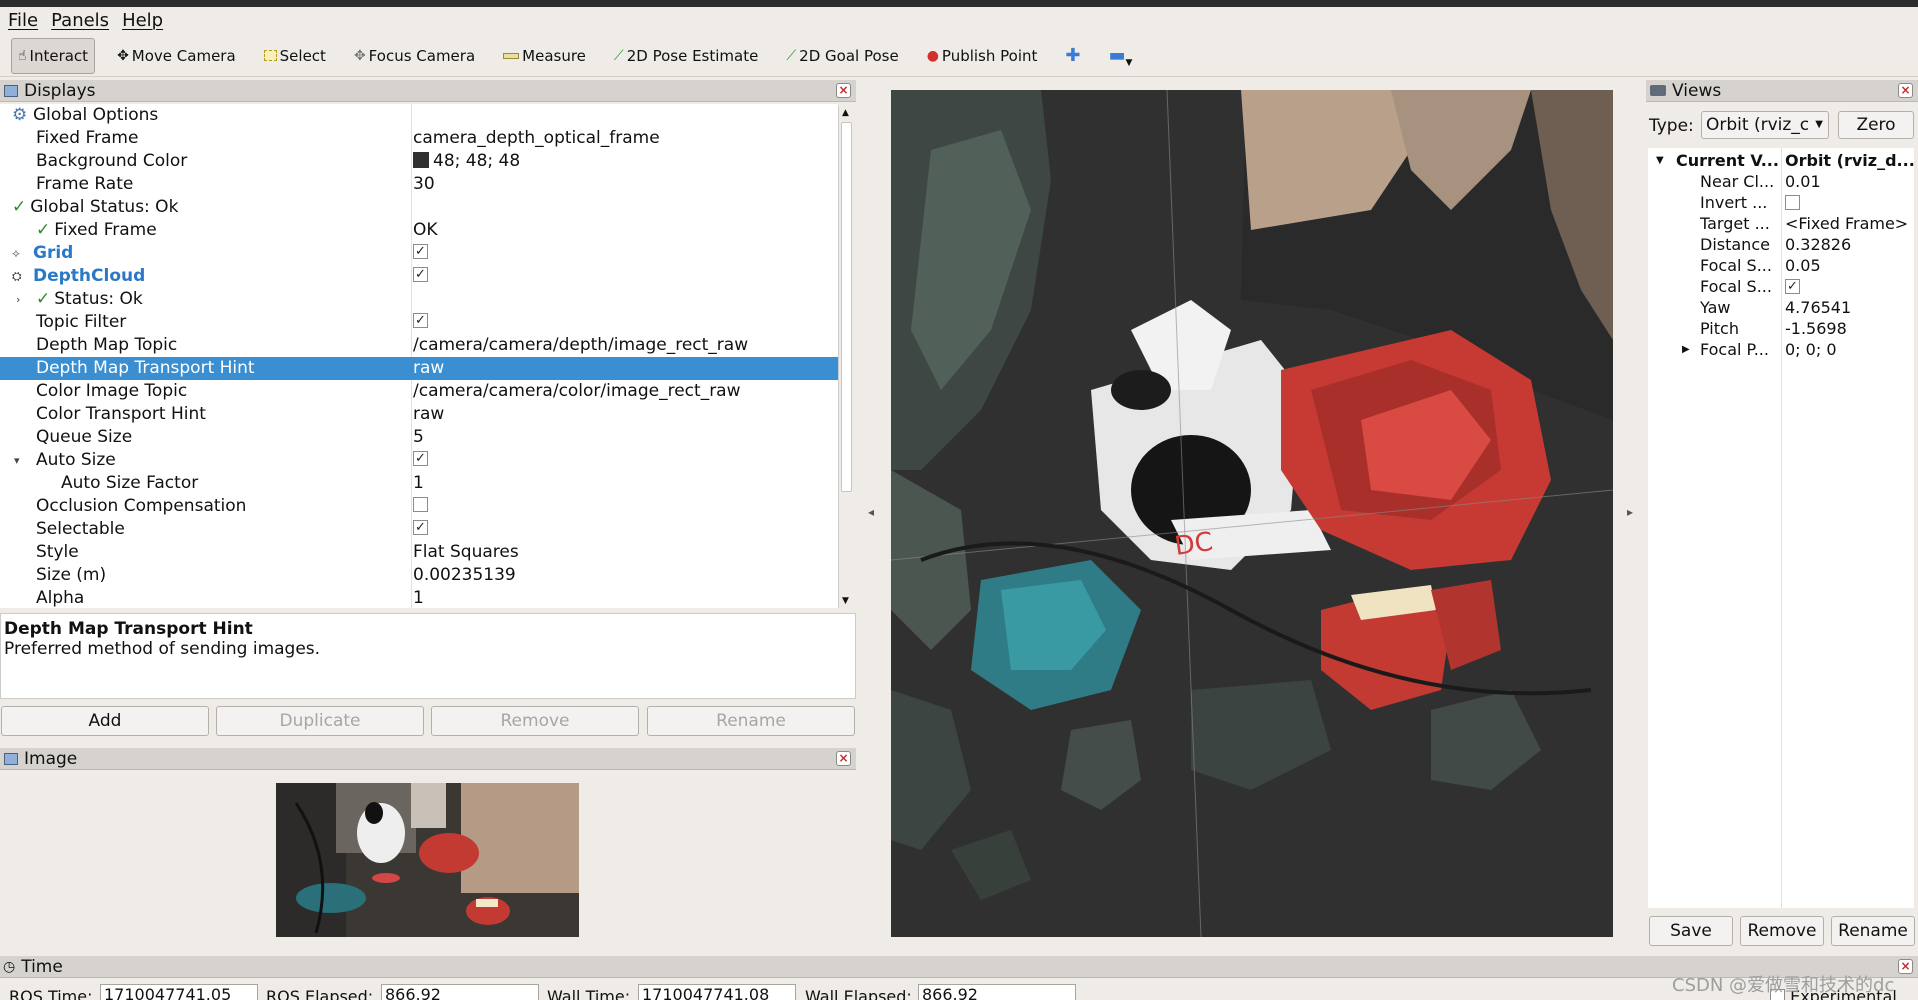 The height and width of the screenshot is (1000, 1918). What do you see at coordinates (997, 992) in the screenshot?
I see `wall-elapsed-field: 866.92` at bounding box center [997, 992].